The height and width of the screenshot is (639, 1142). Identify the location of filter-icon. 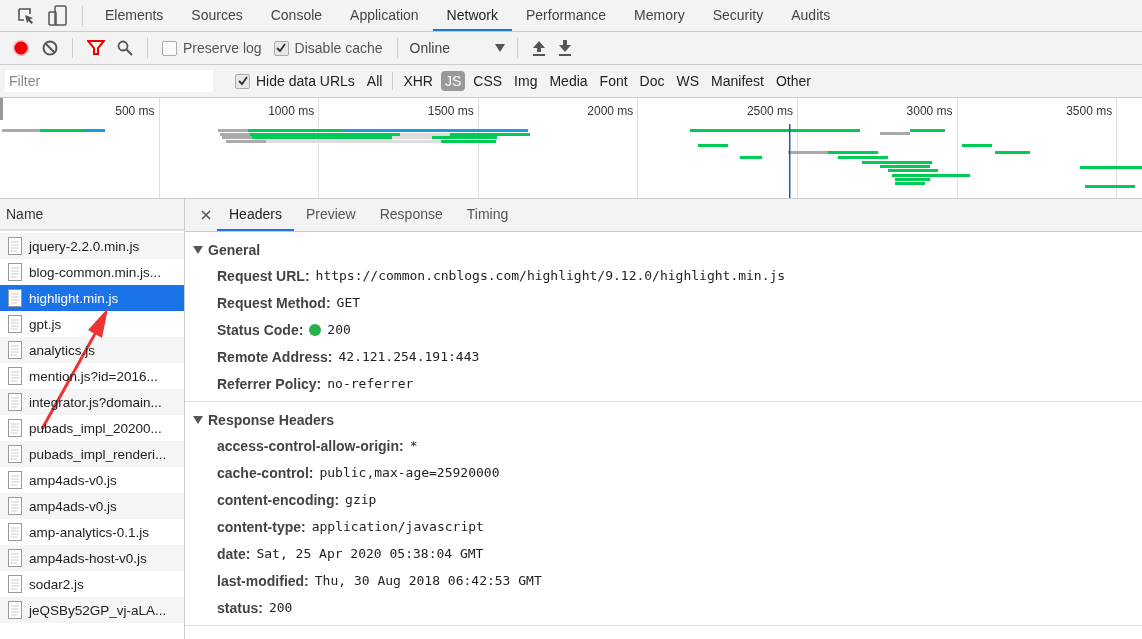
(96, 48).